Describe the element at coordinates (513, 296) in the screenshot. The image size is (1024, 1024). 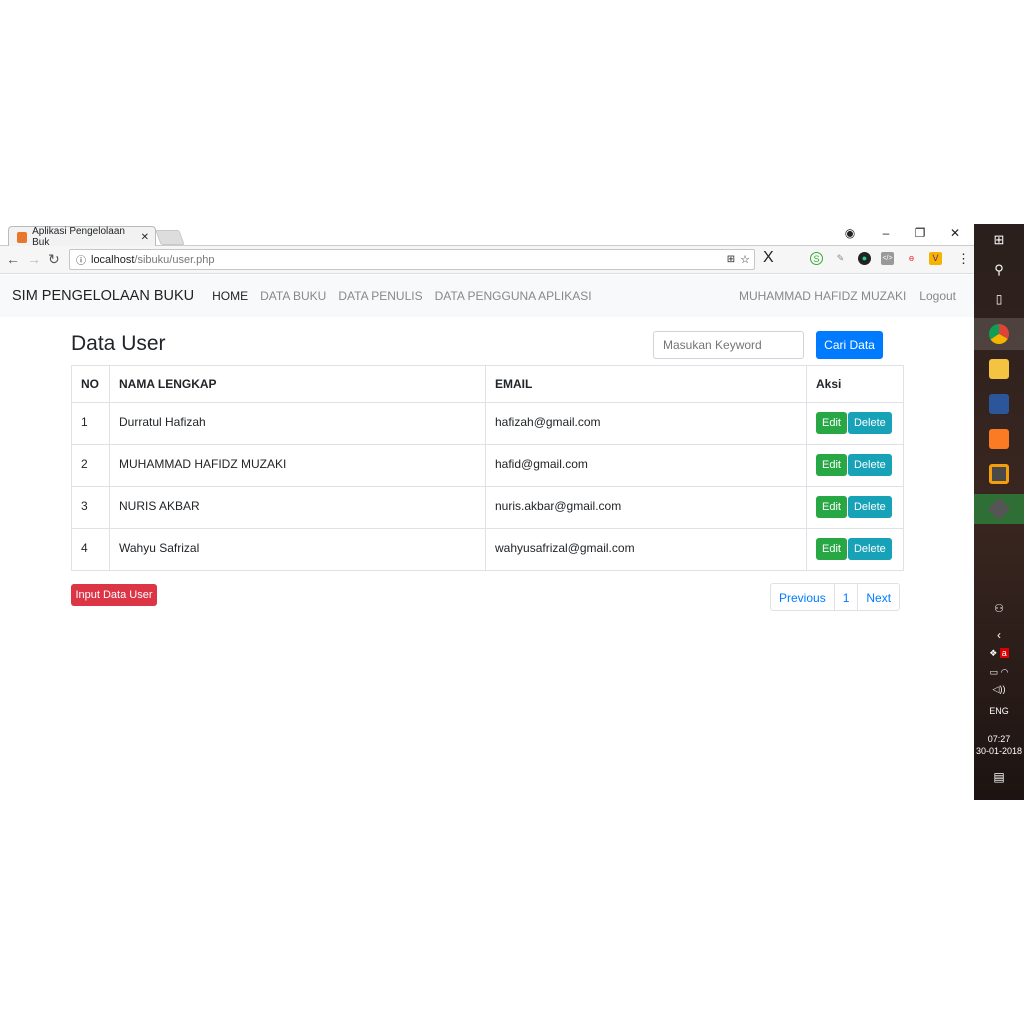
I see `nav-data-pengguna: DATA PENGGUNA APLIKASI` at that location.